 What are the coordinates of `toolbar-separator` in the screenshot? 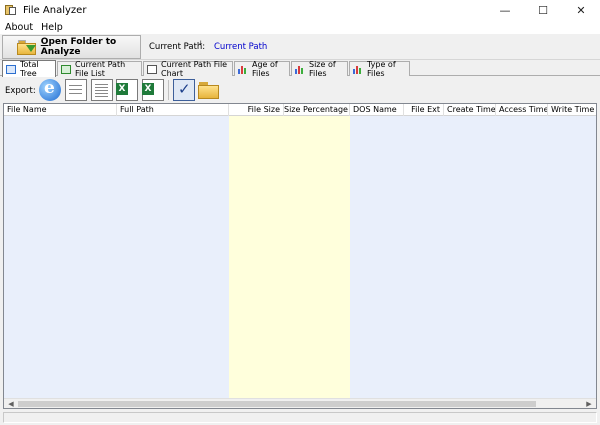 It's located at (168, 90).